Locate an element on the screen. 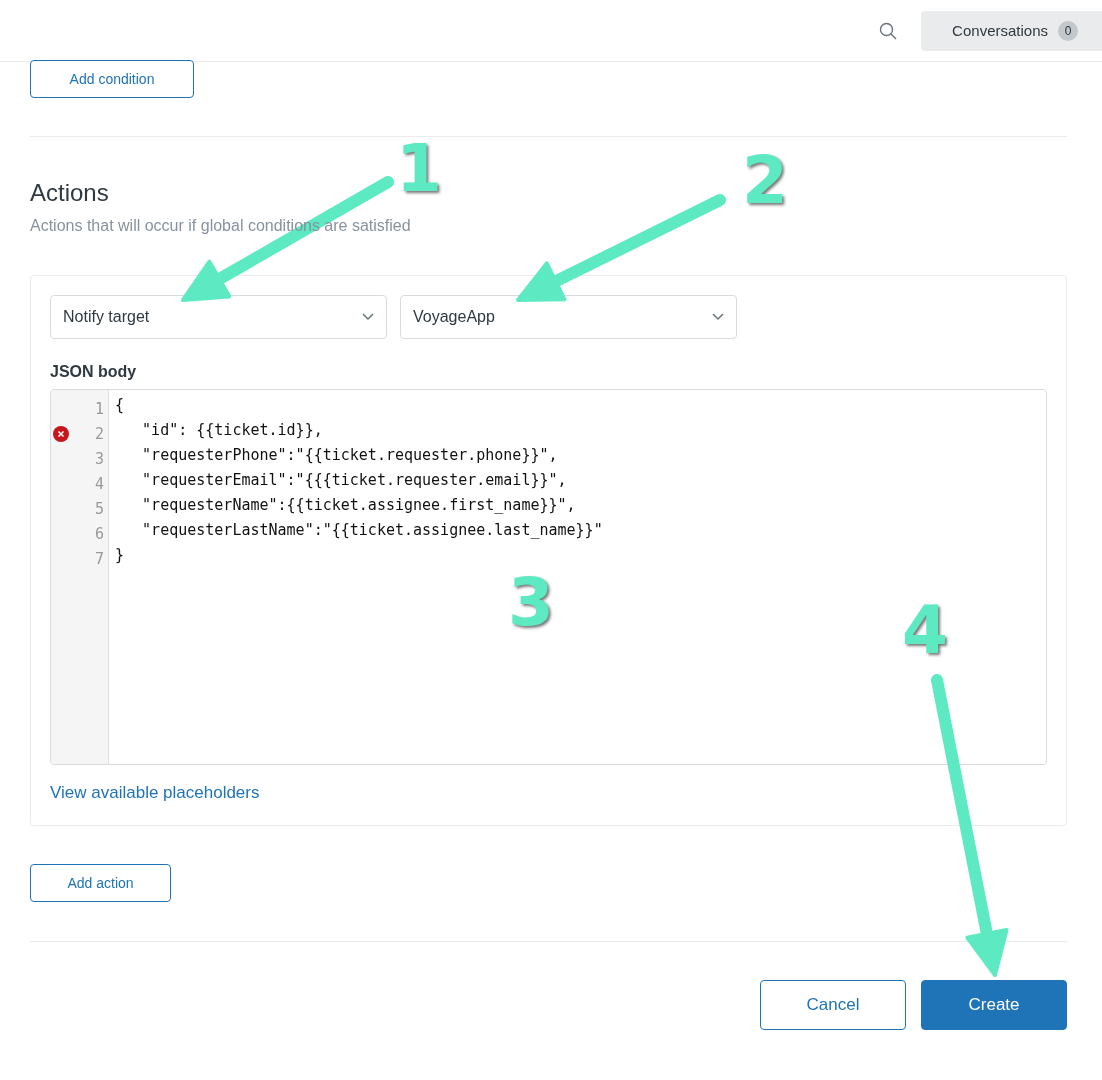  section-title: Actions is located at coordinates (70, 193).